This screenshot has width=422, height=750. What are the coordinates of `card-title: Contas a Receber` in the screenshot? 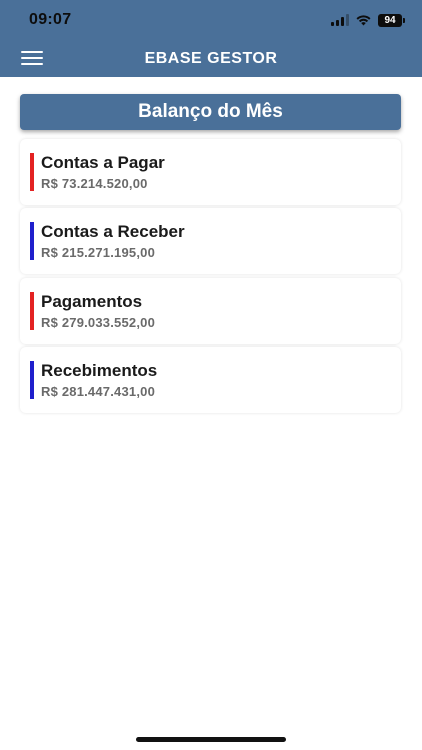 It's located at (113, 231).